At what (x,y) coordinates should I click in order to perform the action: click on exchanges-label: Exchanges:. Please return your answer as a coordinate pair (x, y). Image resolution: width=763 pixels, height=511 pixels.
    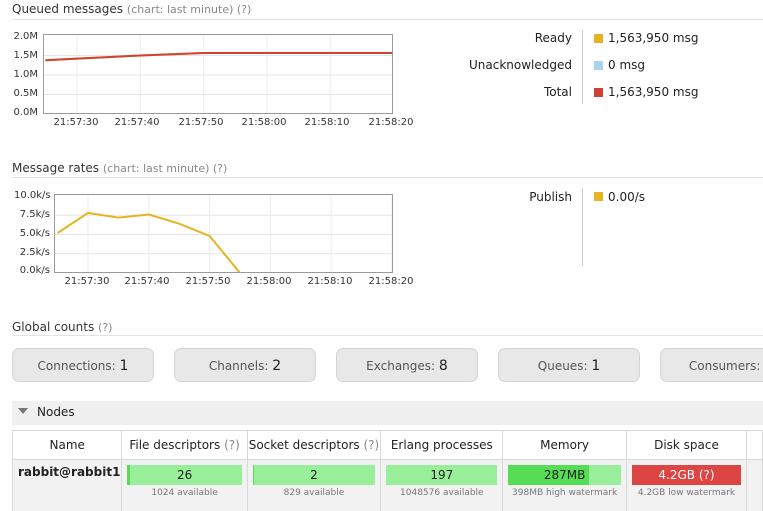
    Looking at the image, I should click on (401, 366).